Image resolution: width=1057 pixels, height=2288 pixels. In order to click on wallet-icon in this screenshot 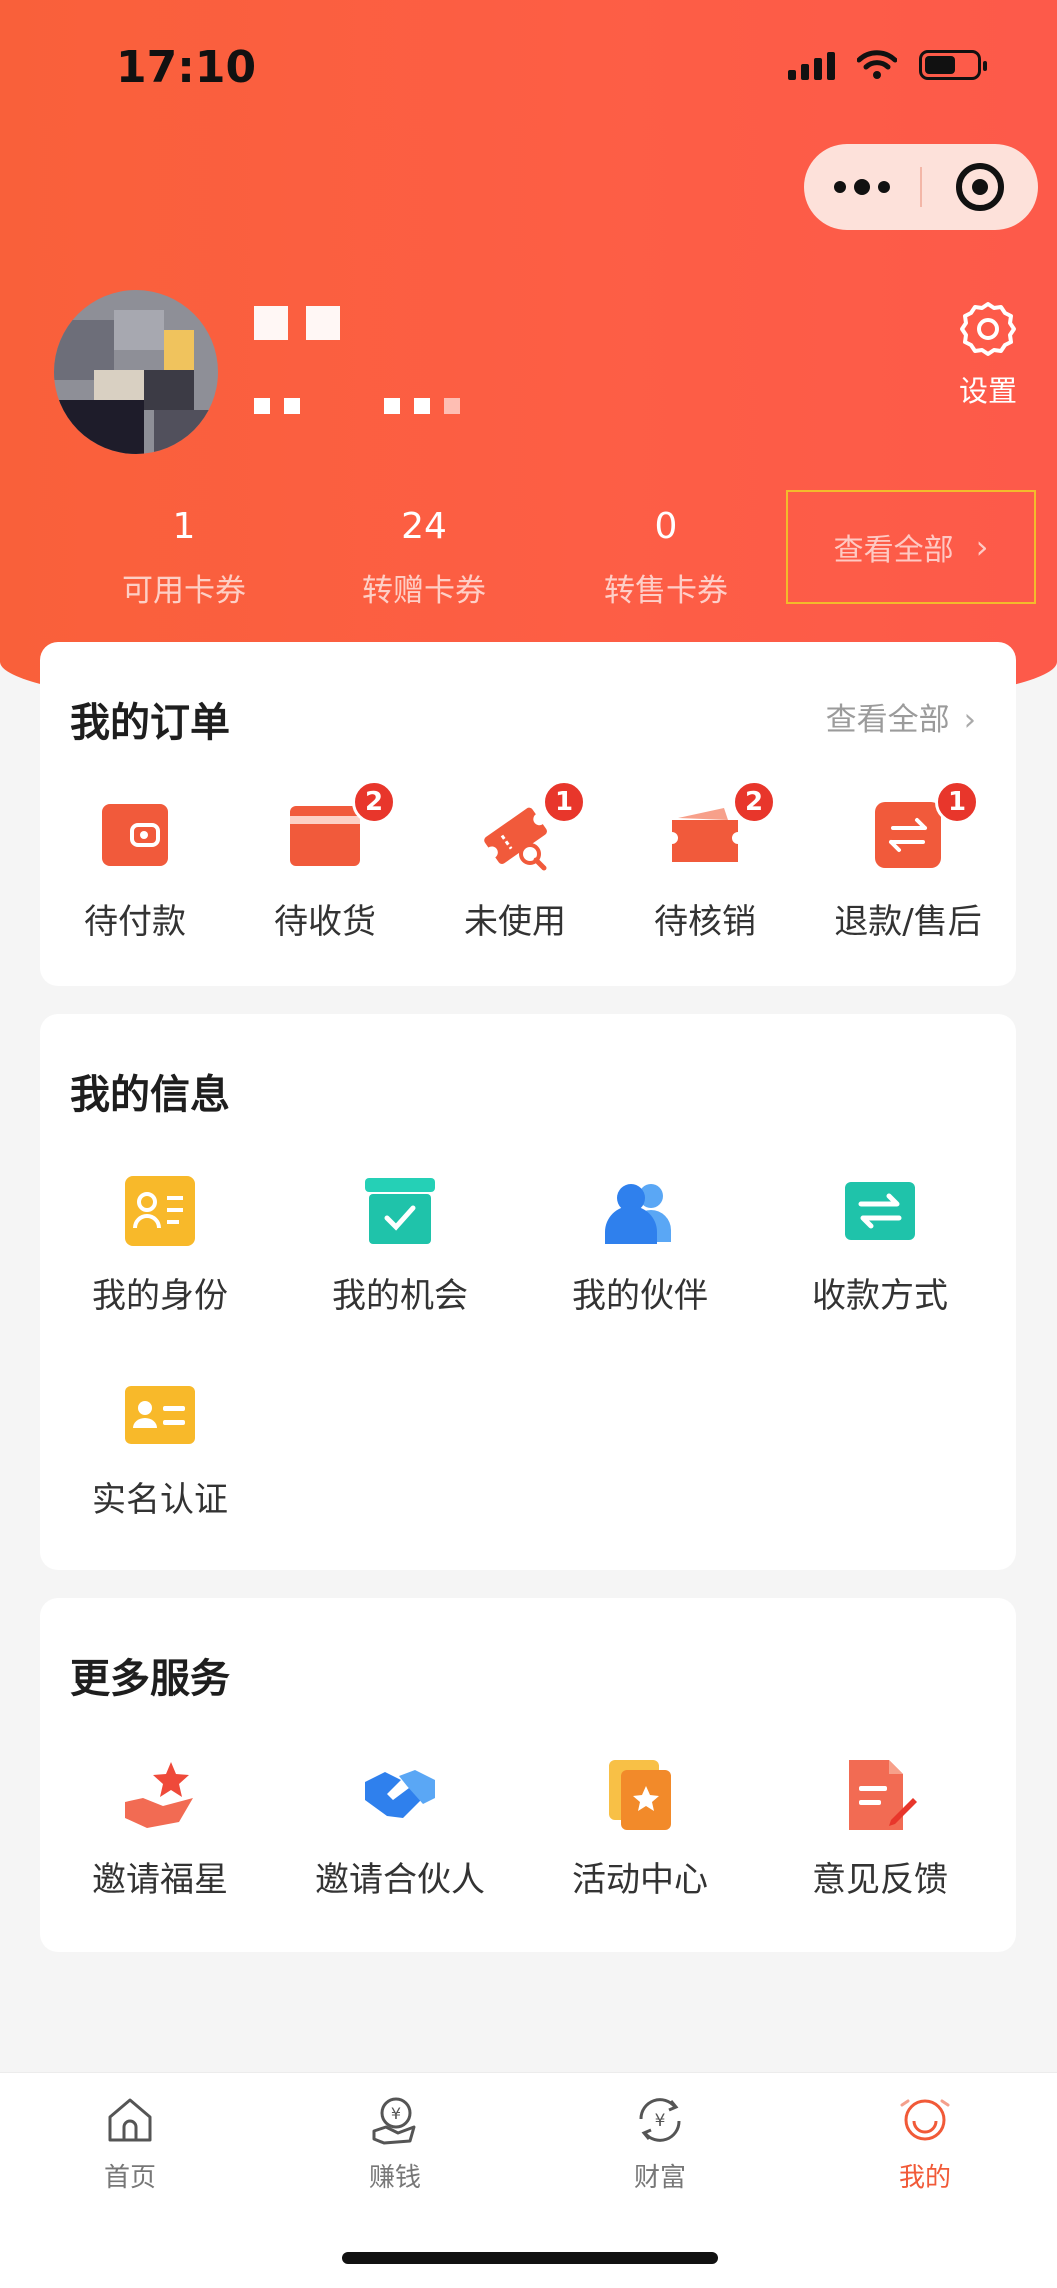, I will do `click(135, 835)`.